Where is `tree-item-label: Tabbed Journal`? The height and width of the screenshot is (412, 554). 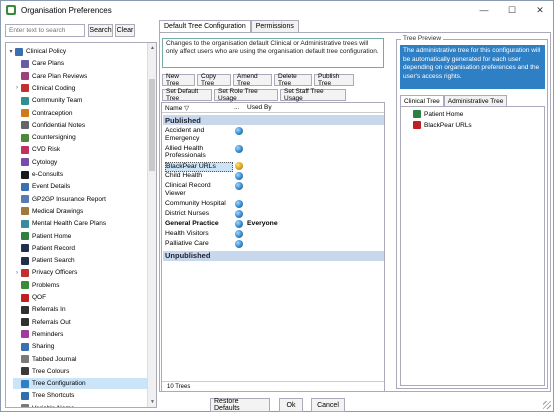
tree-item-label: Tabbed Journal is located at coordinates (54, 359).